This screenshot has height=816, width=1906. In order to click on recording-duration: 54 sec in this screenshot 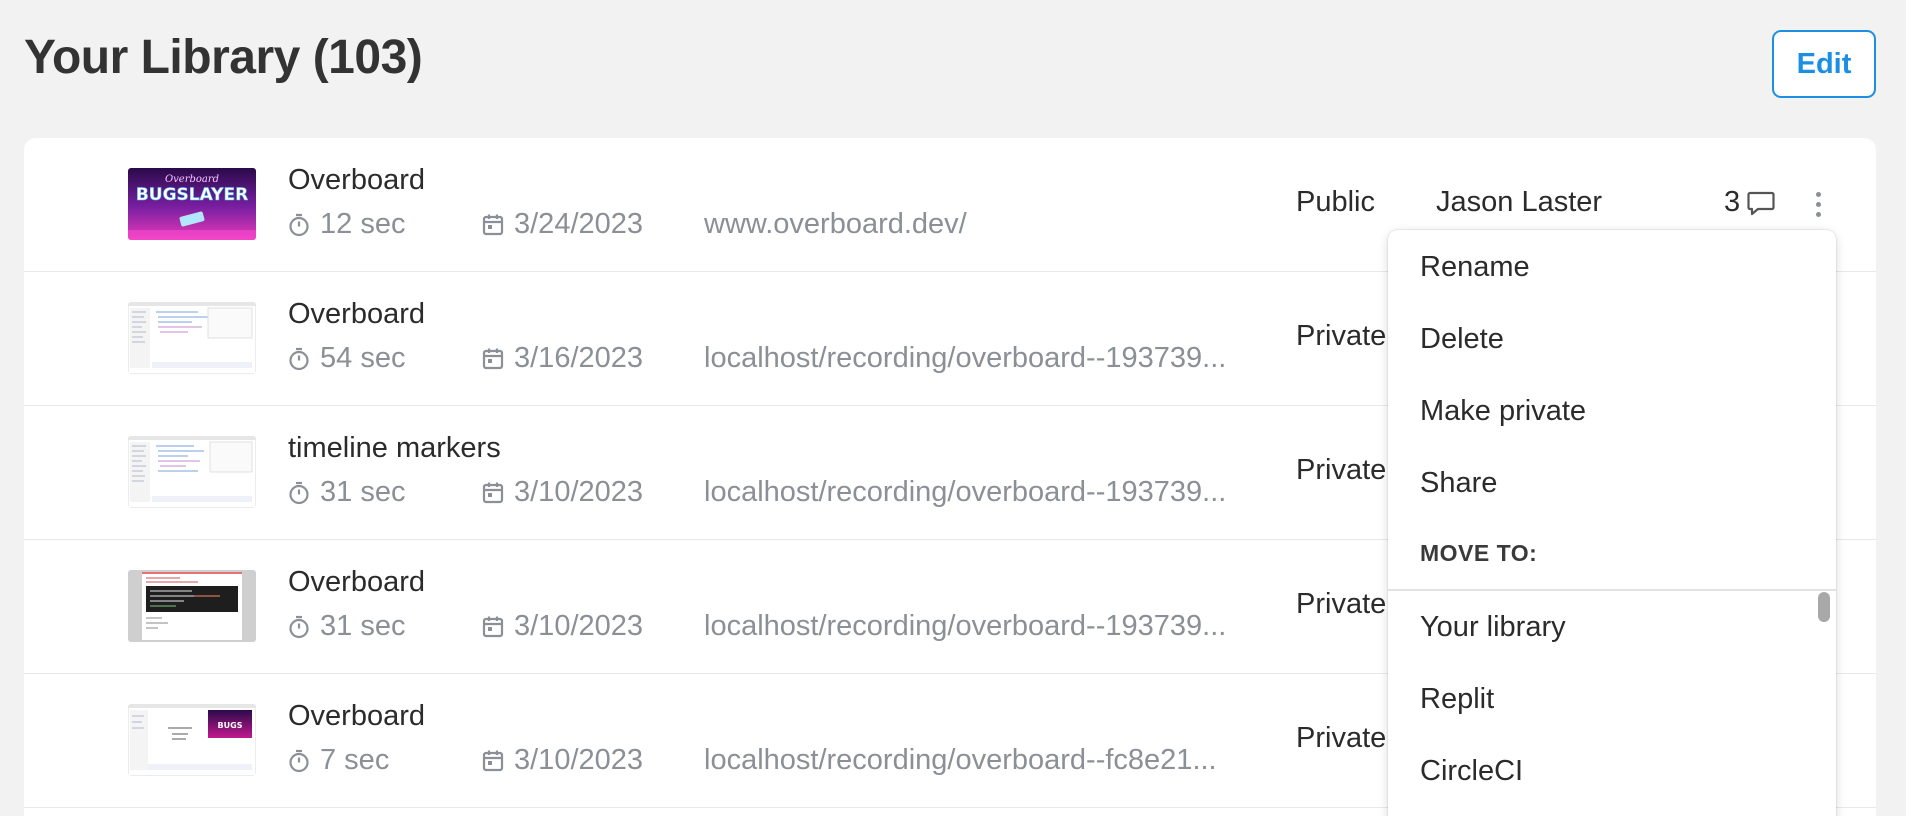, I will do `click(346, 358)`.